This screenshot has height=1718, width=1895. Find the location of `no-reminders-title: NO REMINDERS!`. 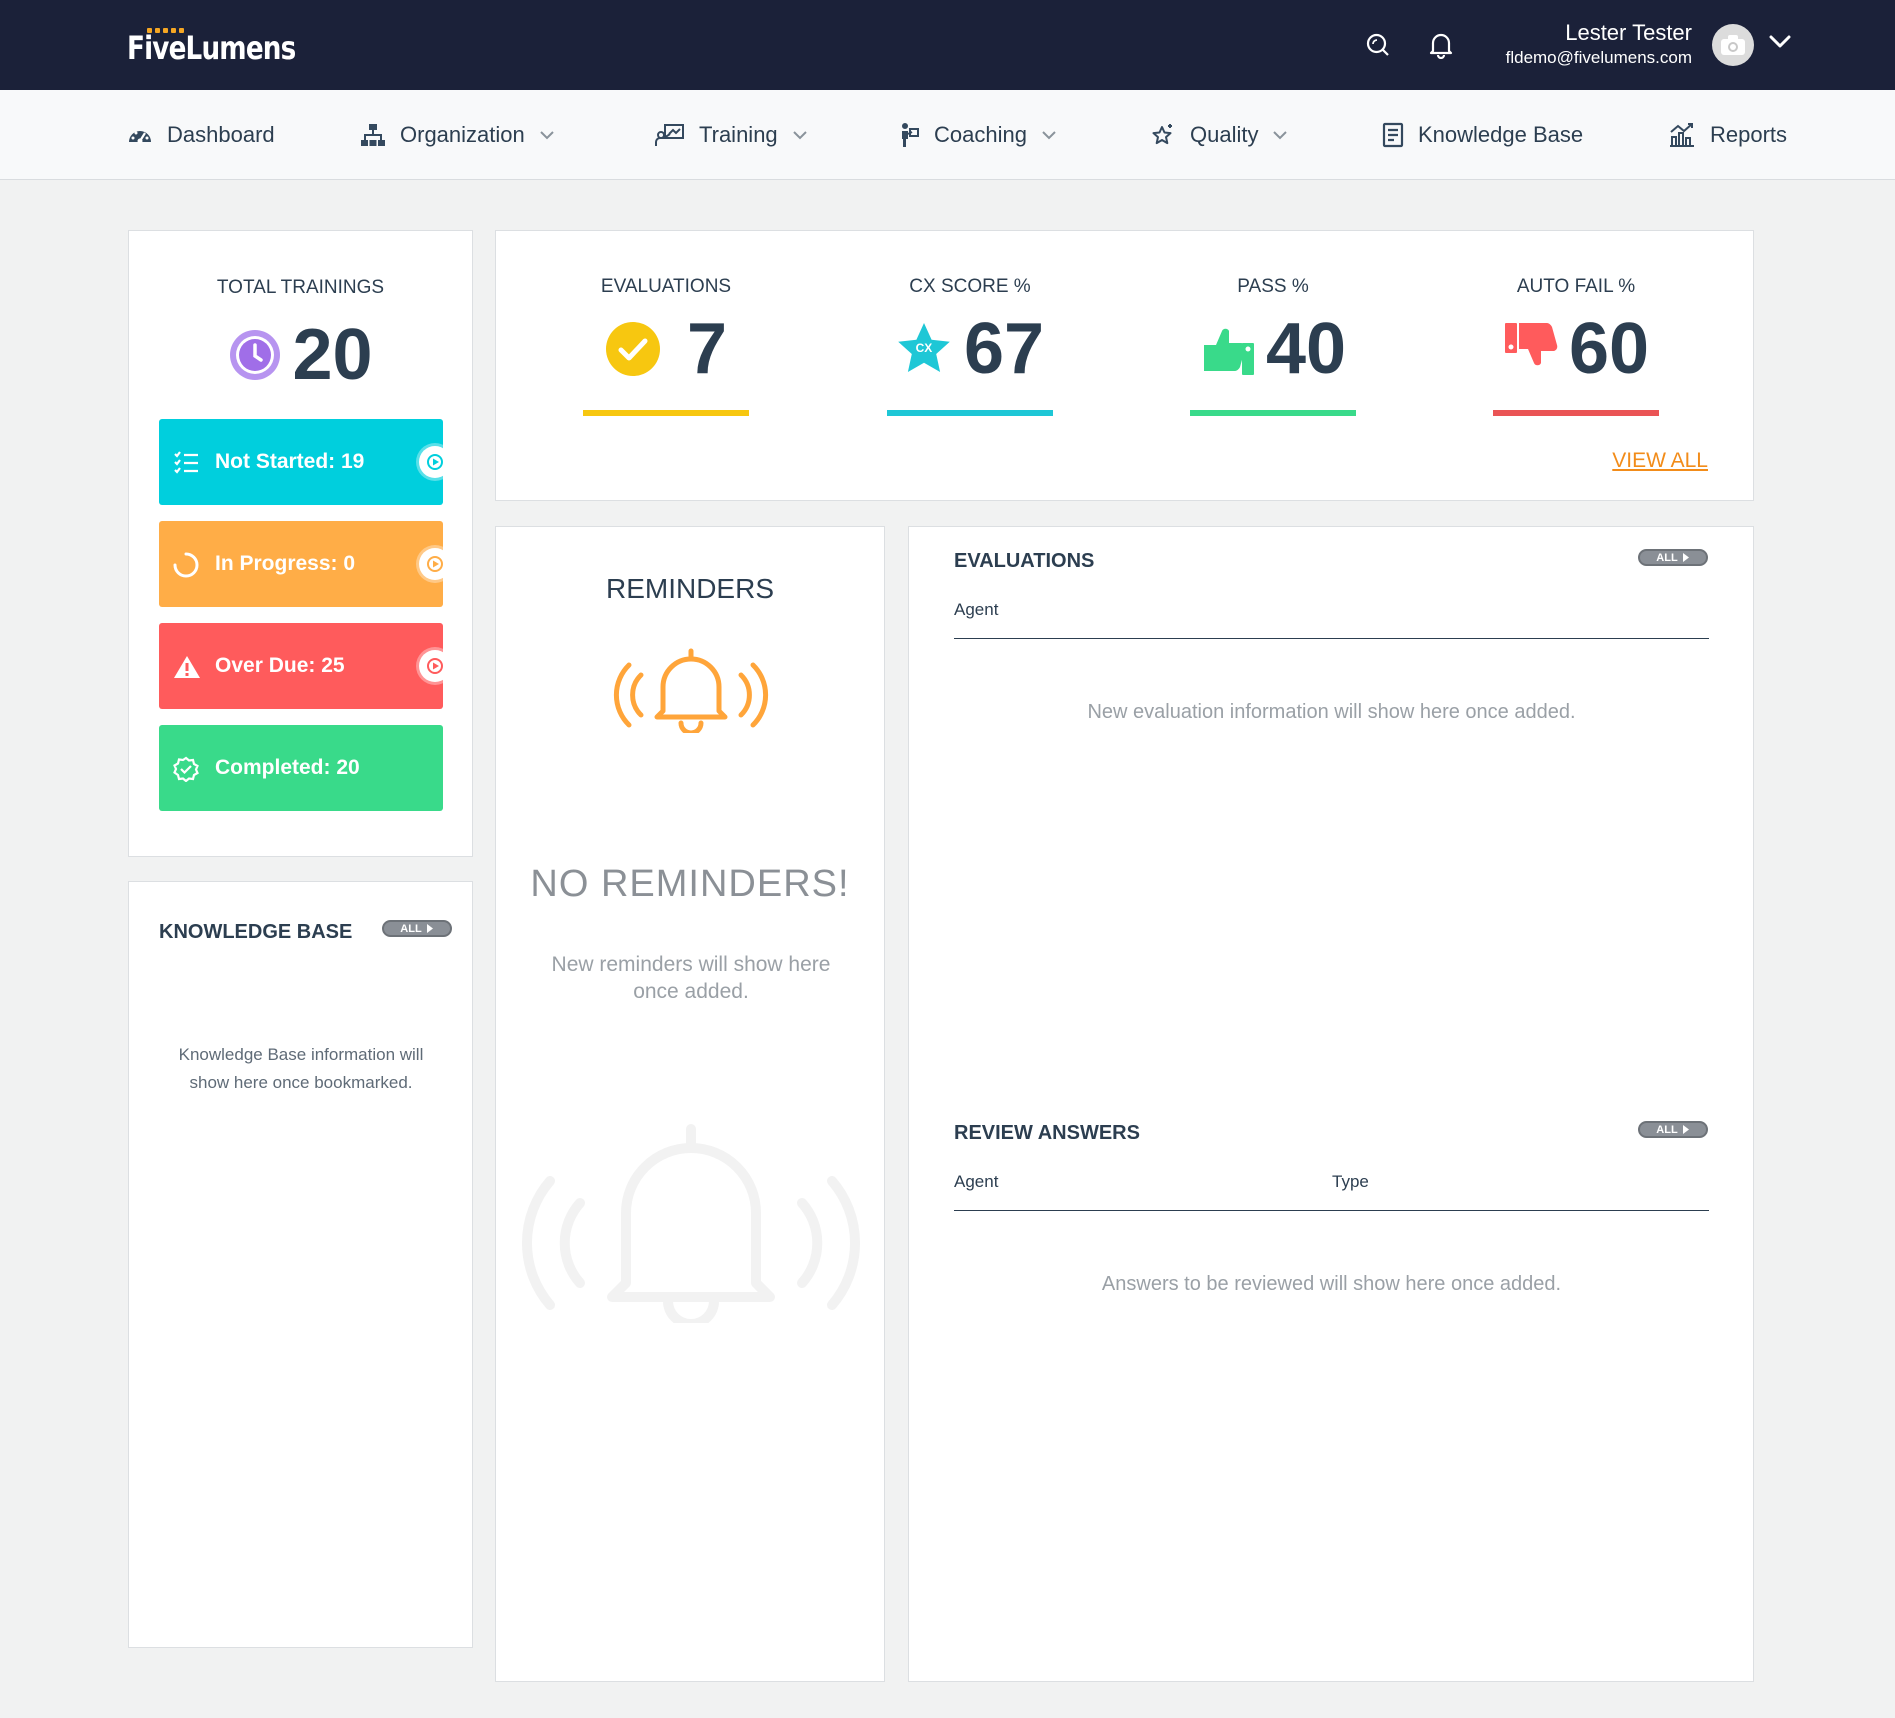

no-reminders-title: NO REMINDERS! is located at coordinates (690, 884).